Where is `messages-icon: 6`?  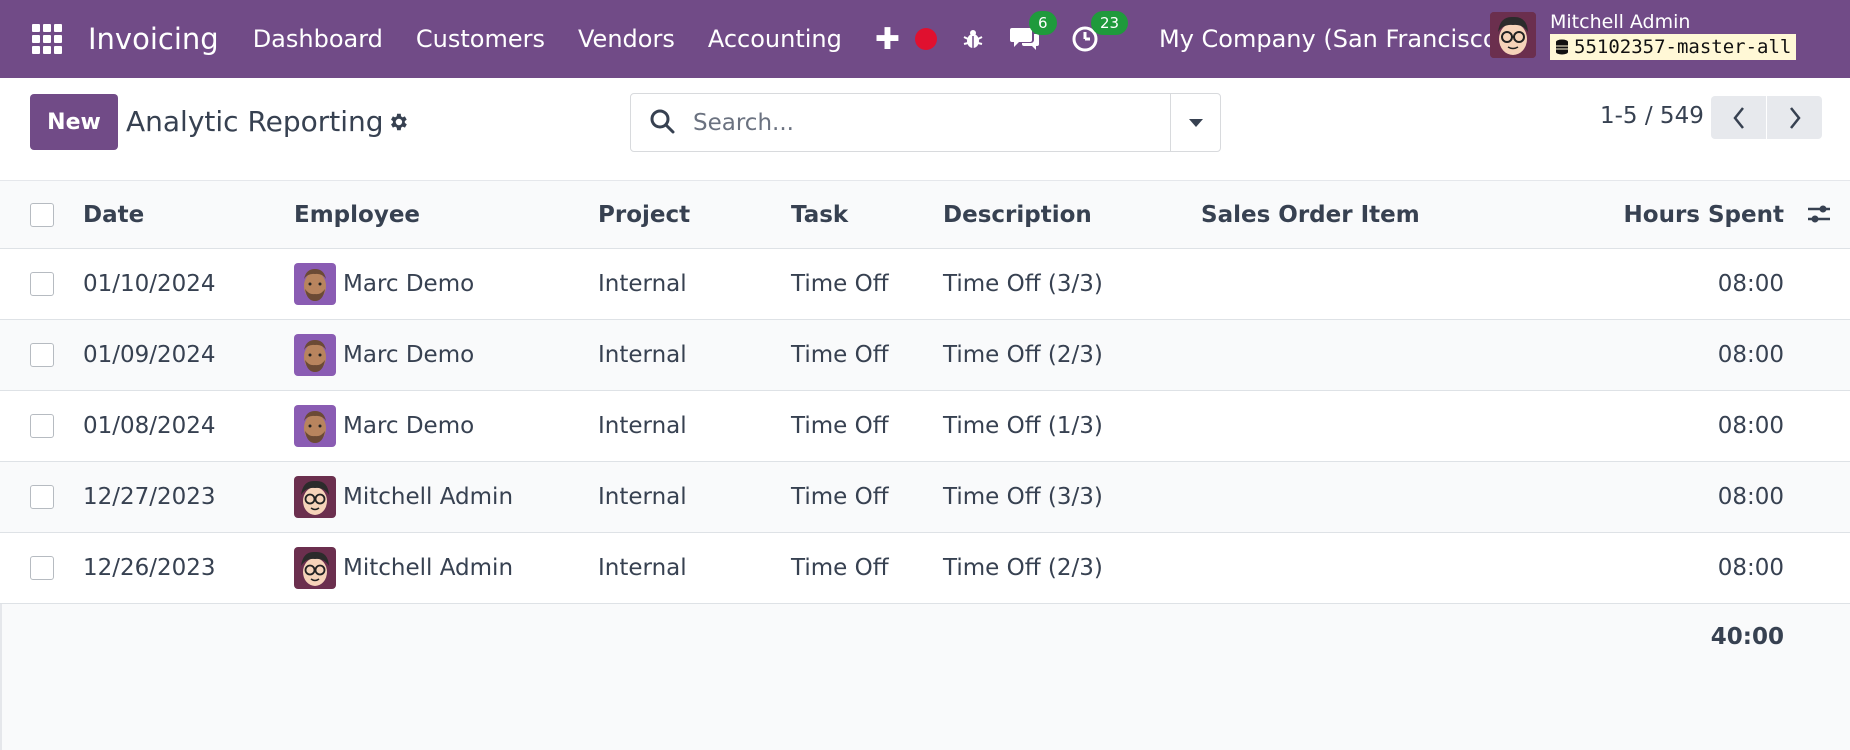
messages-icon: 6 is located at coordinates (1033, 32).